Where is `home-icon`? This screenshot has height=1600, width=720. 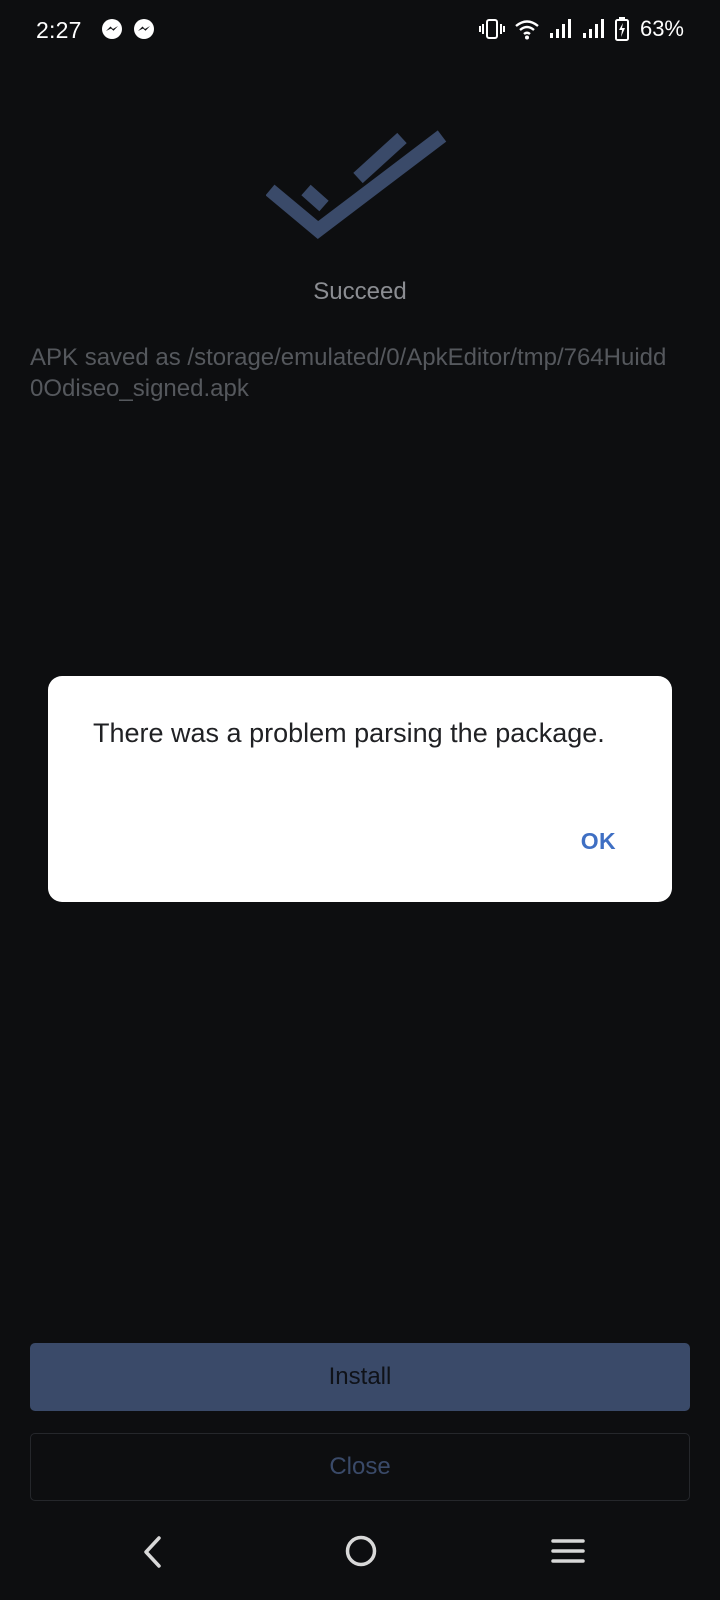
home-icon is located at coordinates (361, 1551).